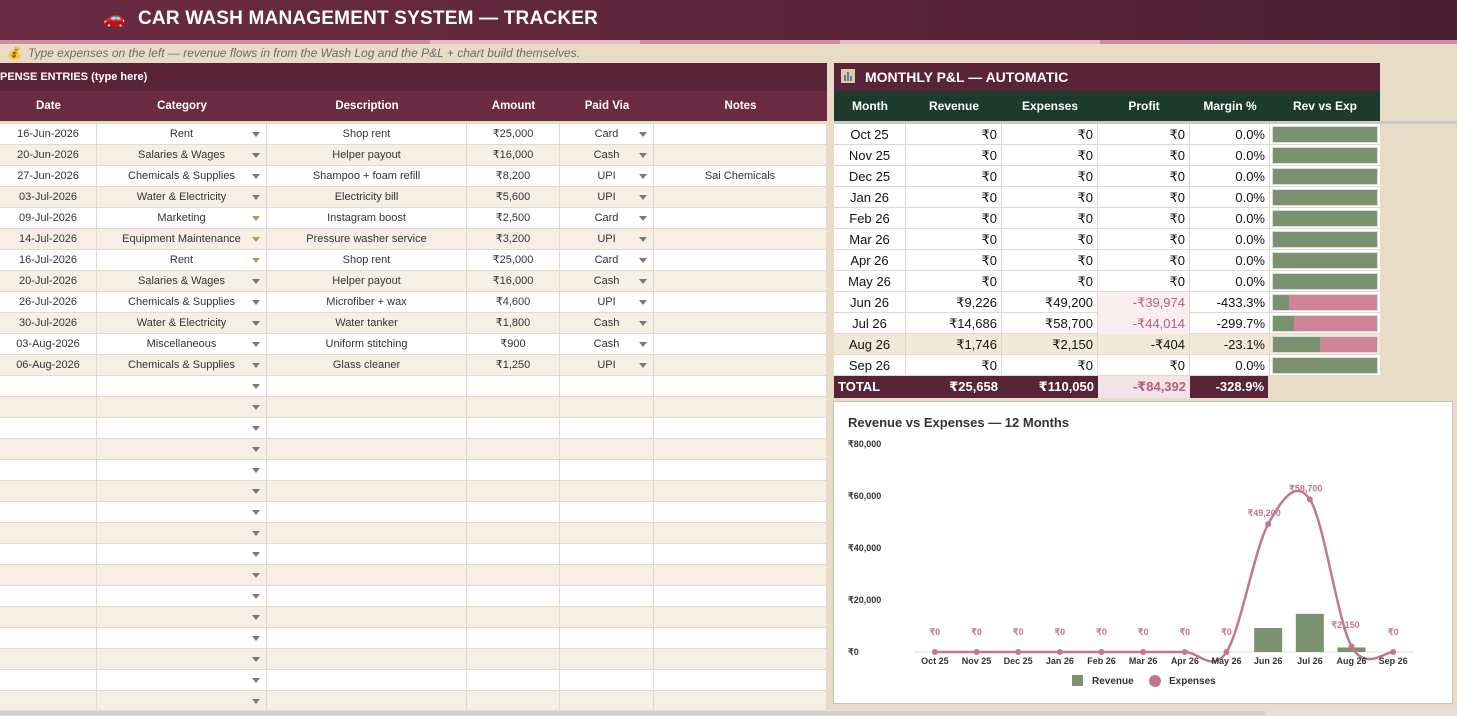  Describe the element at coordinates (870, 176) in the screenshot. I see `pl-cell-month: Dec 25` at that location.